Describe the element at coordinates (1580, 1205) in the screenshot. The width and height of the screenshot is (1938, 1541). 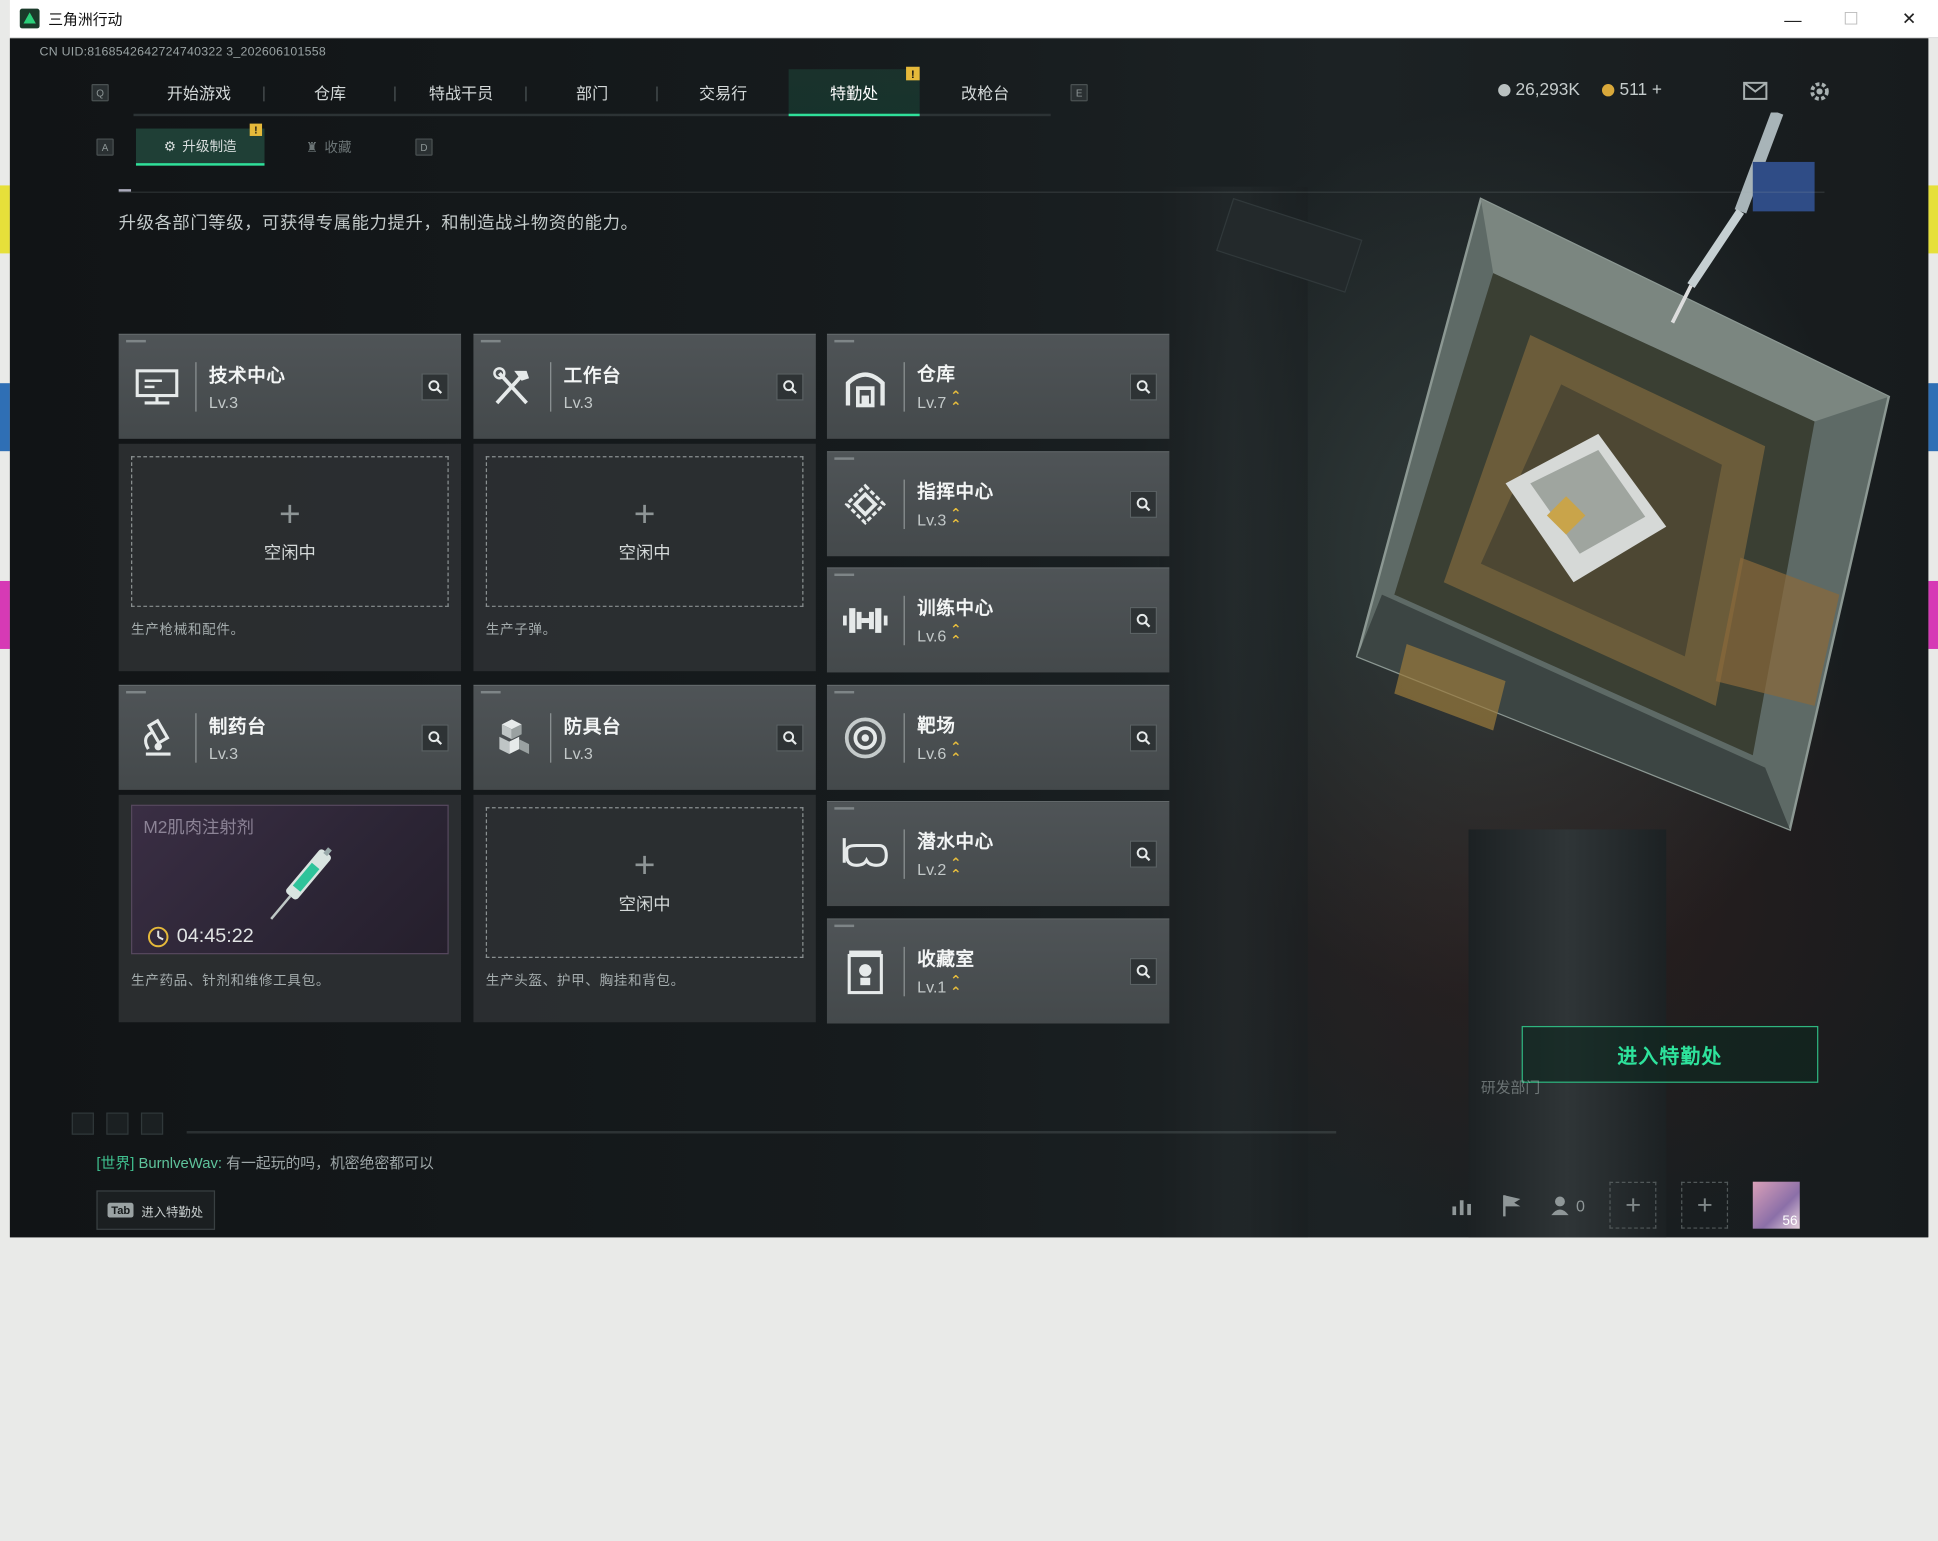
I see `friends-count: 0` at that location.